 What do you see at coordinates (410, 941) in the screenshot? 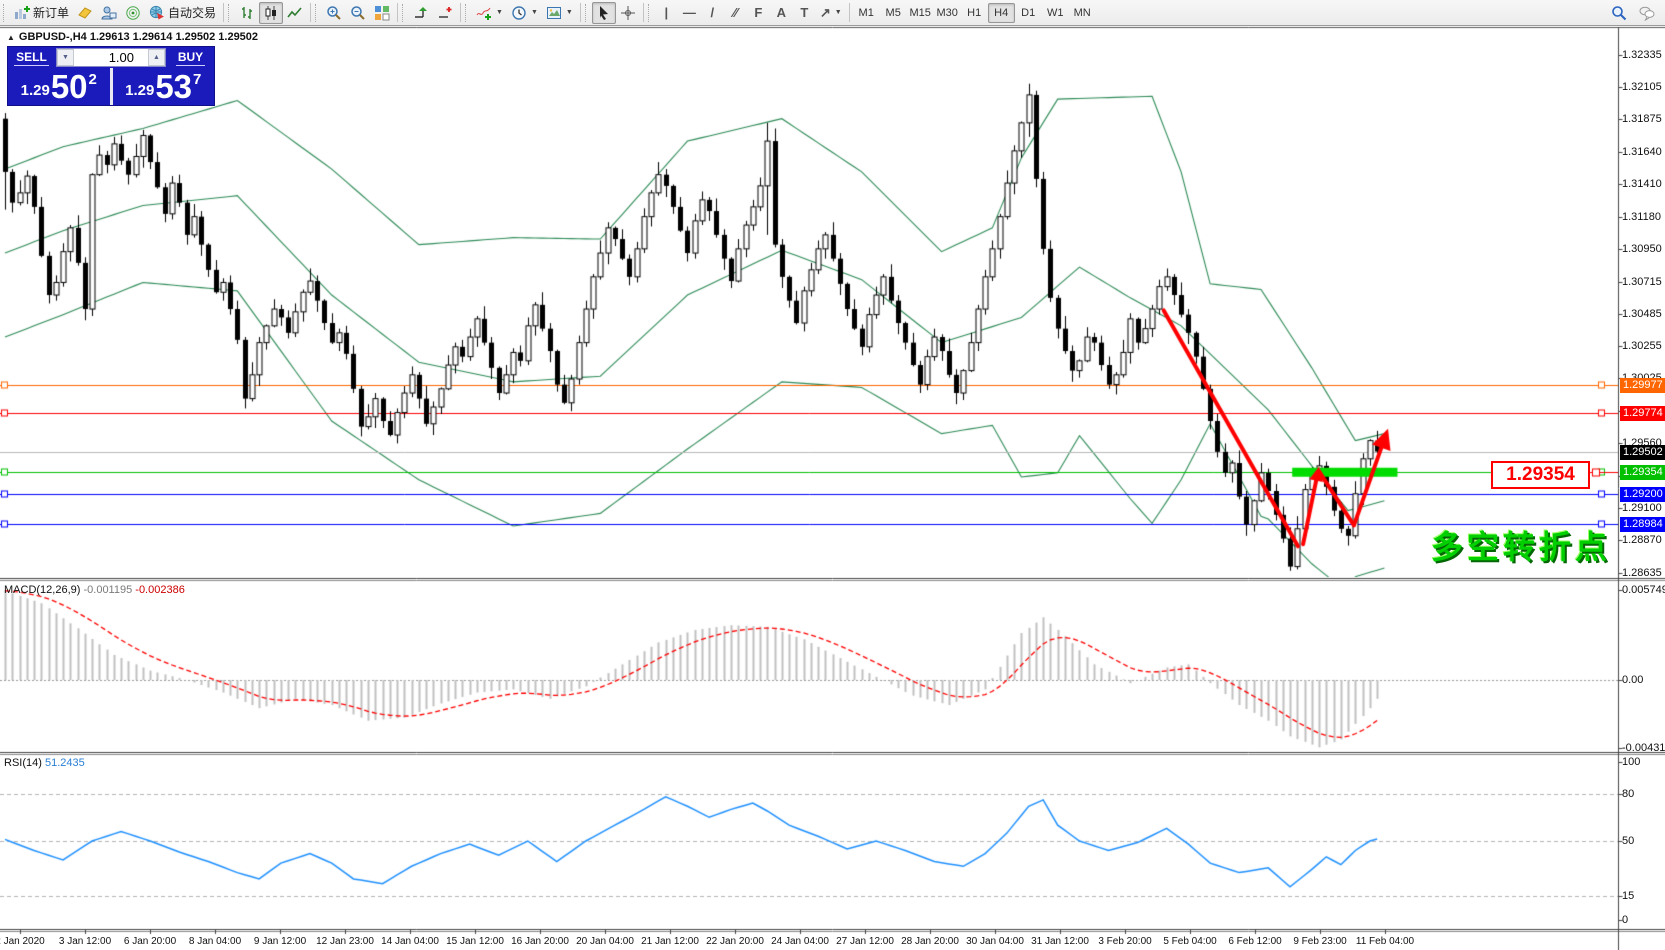
I see `time-axis-label: 14 Jan 04:00` at bounding box center [410, 941].